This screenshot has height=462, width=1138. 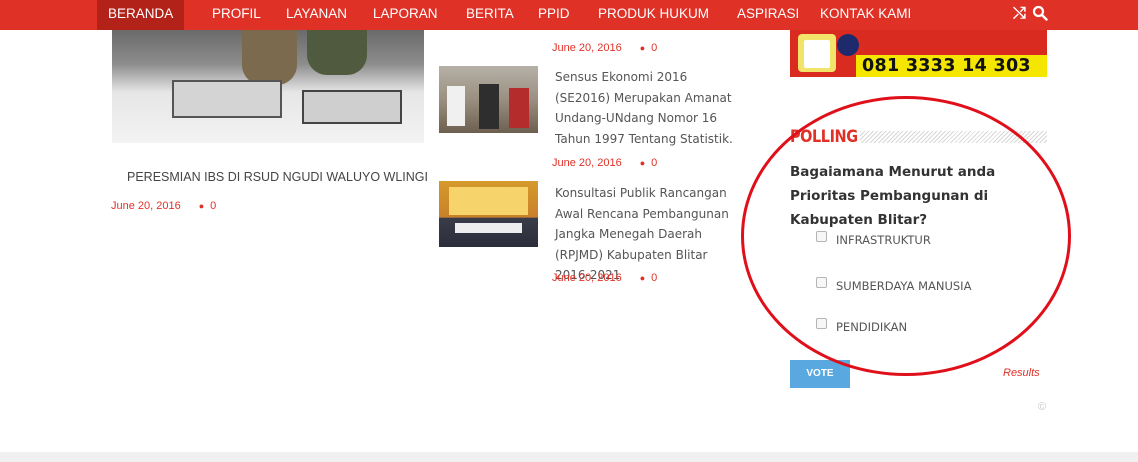 I want to click on nav-kontak-kami: KONTAK KAMI, so click(x=865, y=15).